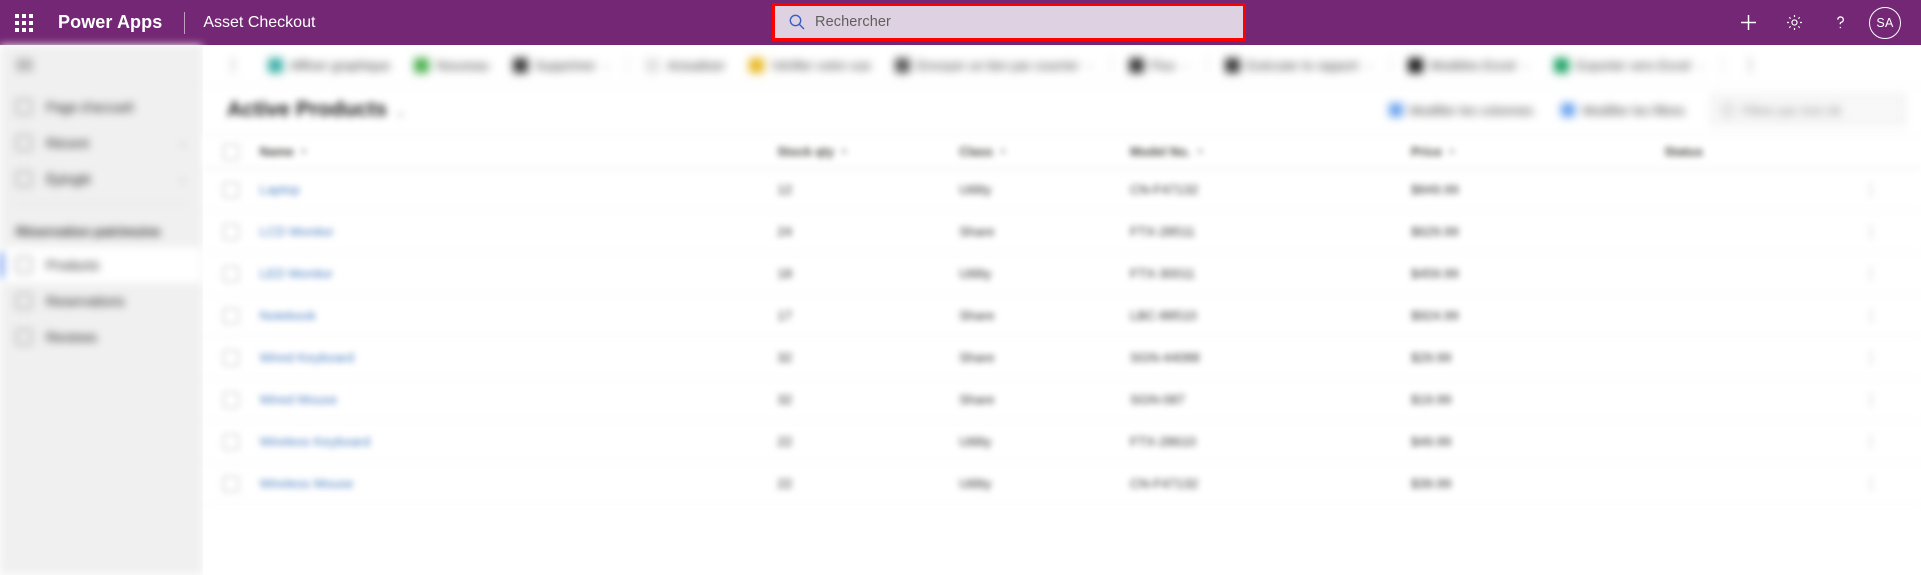 This screenshot has height=575, width=1921. Describe the element at coordinates (1461, 110) in the screenshot. I see `edit-columns-button: Modifier les colonnes` at that location.